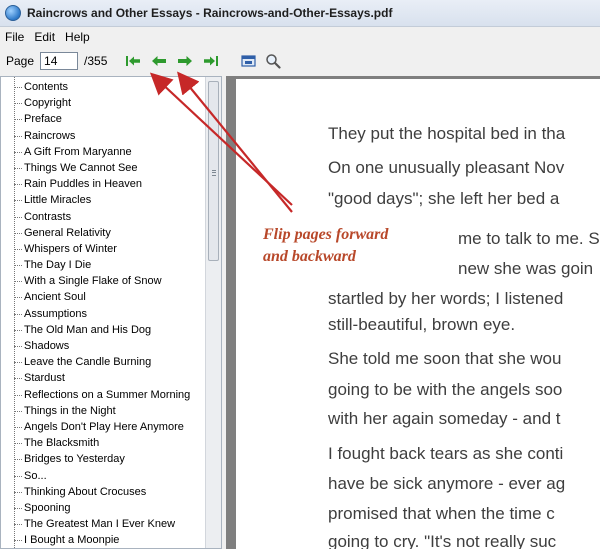 This screenshot has width=600, height=549. Describe the element at coordinates (13, 13) in the screenshot. I see `app-icon` at that location.